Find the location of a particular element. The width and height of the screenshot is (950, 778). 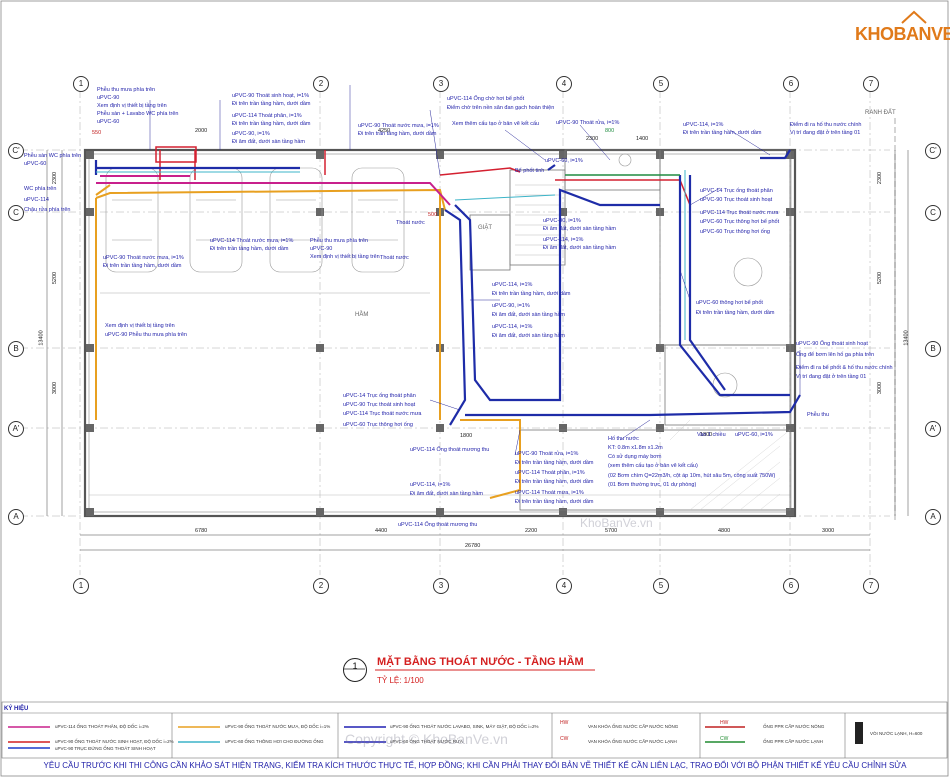

dim-bottom-2: 4400 is located at coordinates (381, 531).